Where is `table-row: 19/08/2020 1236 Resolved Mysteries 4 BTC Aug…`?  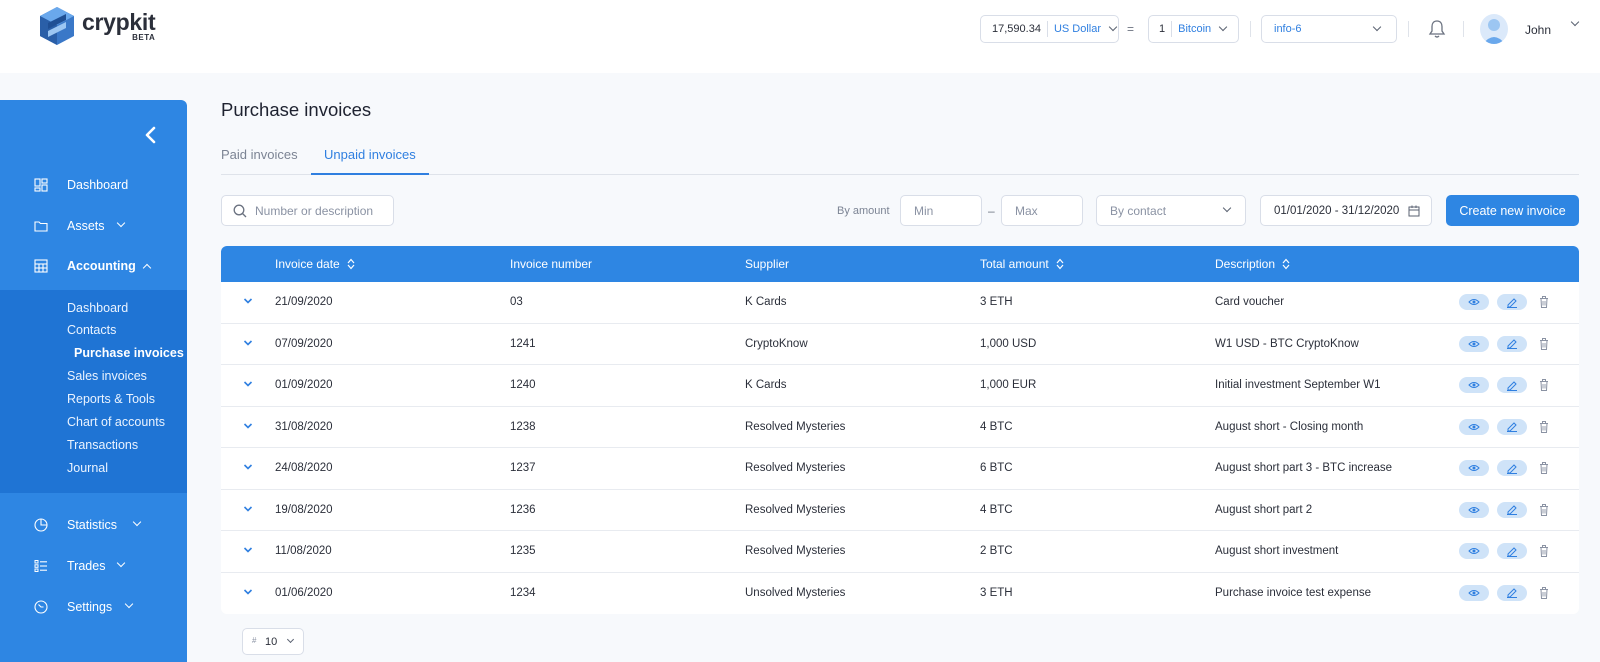
table-row: 19/08/2020 1236 Resolved Mysteries 4 BTC Aug… is located at coordinates (900, 510).